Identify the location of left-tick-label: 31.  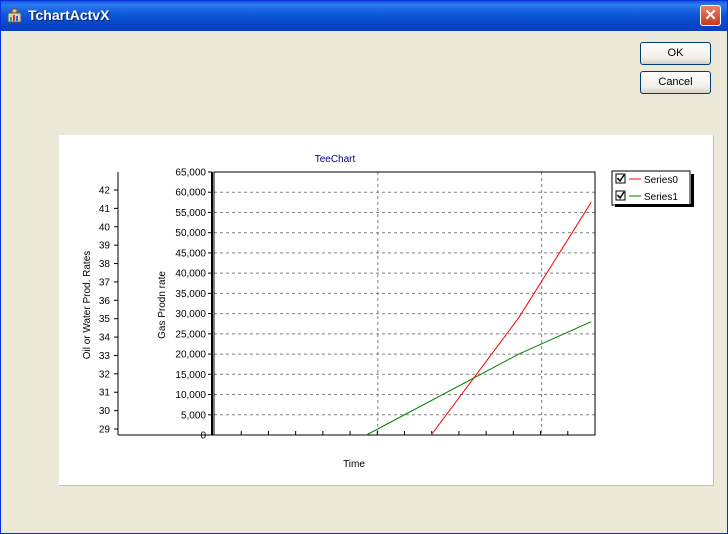
(105, 393).